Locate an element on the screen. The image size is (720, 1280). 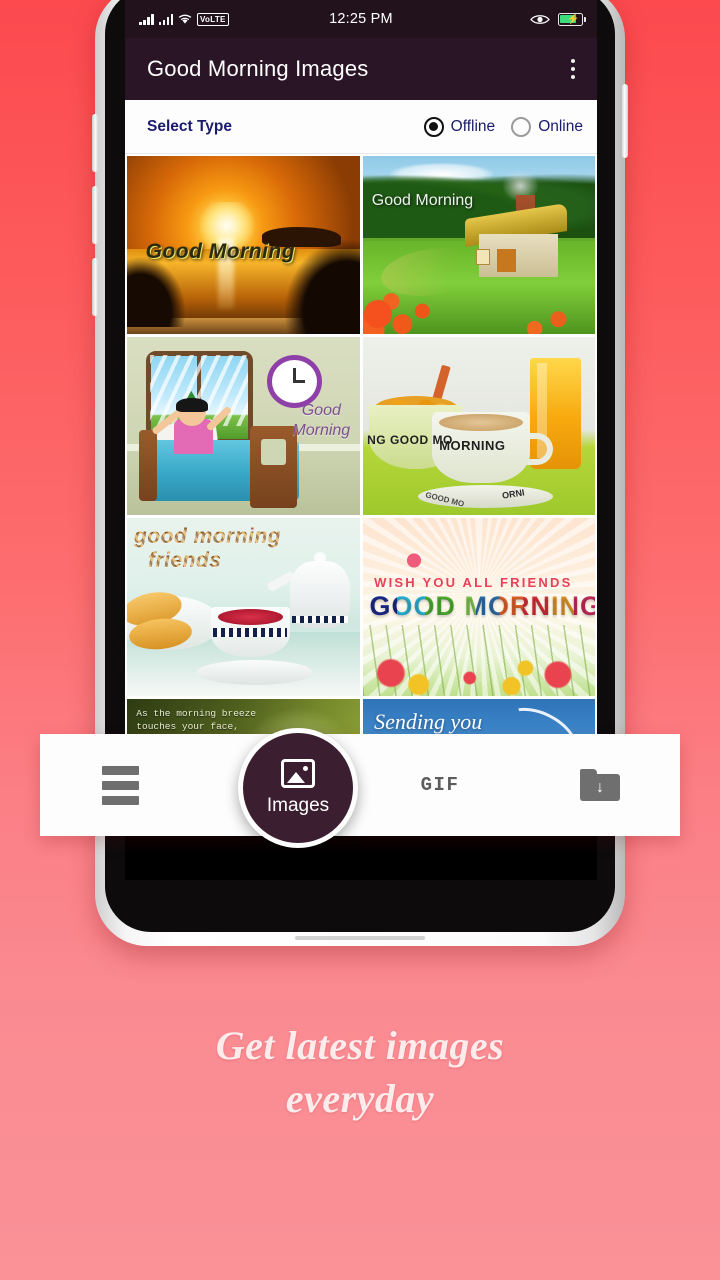
wifi-icon is located at coordinates (185, 19).